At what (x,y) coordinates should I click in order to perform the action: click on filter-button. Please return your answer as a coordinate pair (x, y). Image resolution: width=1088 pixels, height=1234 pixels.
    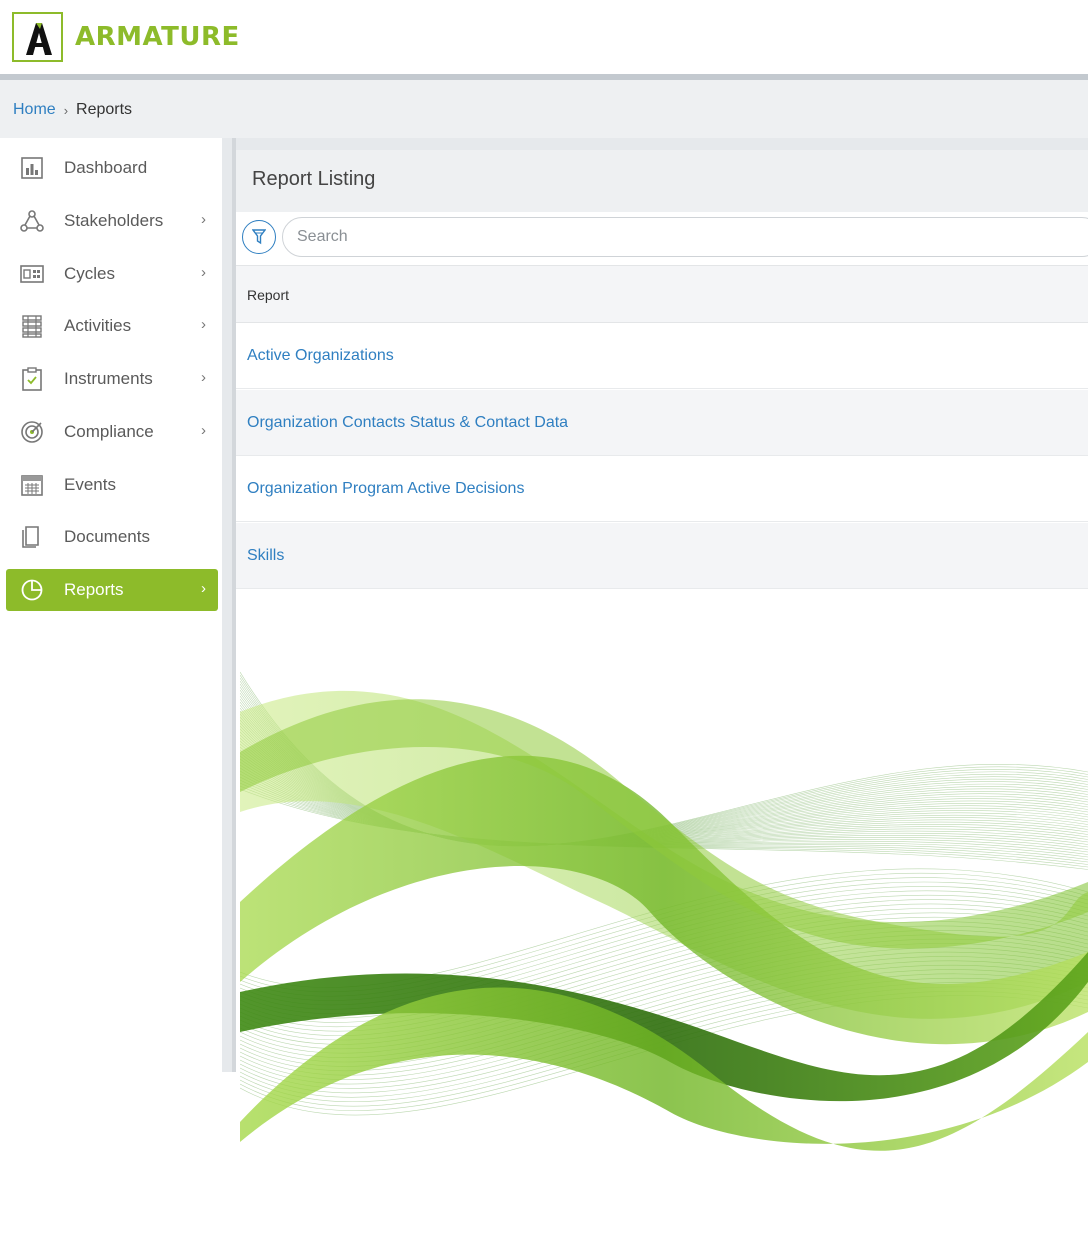
    Looking at the image, I should click on (259, 237).